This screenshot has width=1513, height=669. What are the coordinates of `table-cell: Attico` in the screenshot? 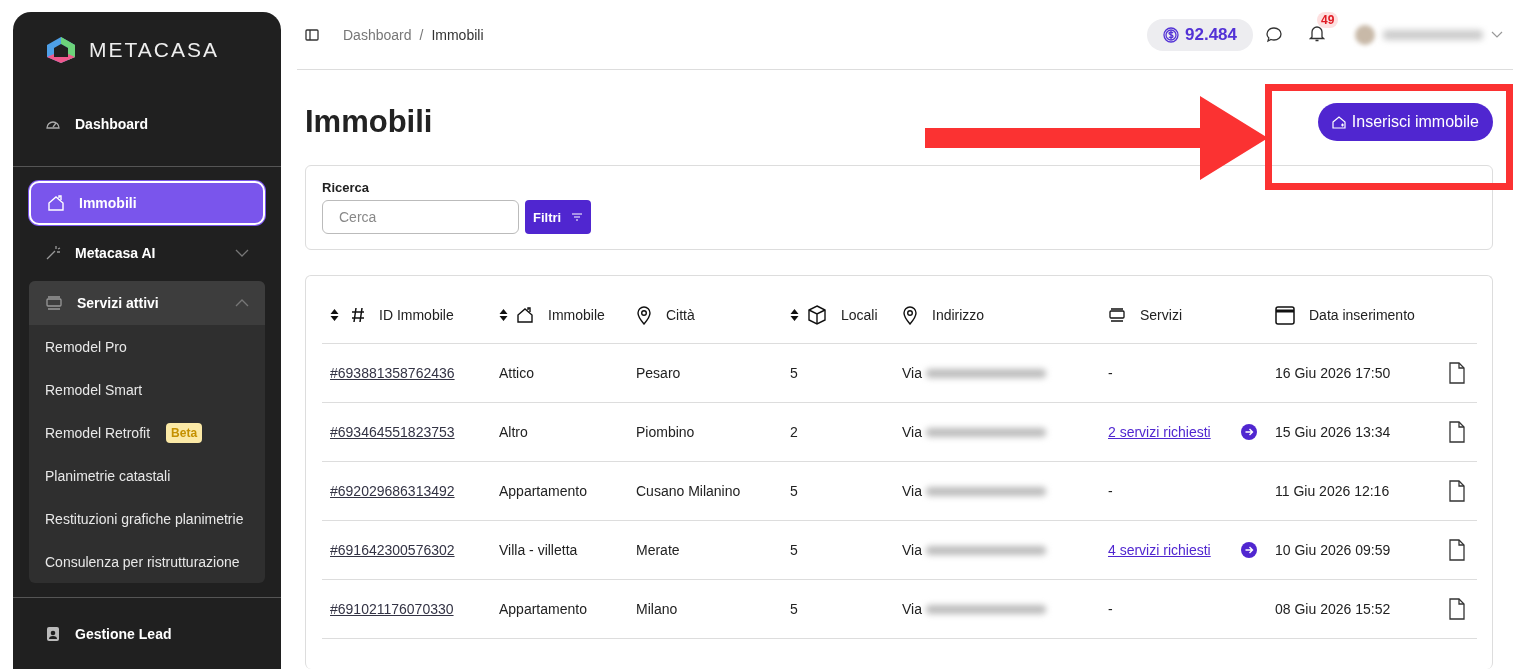 It's located at (559, 373).